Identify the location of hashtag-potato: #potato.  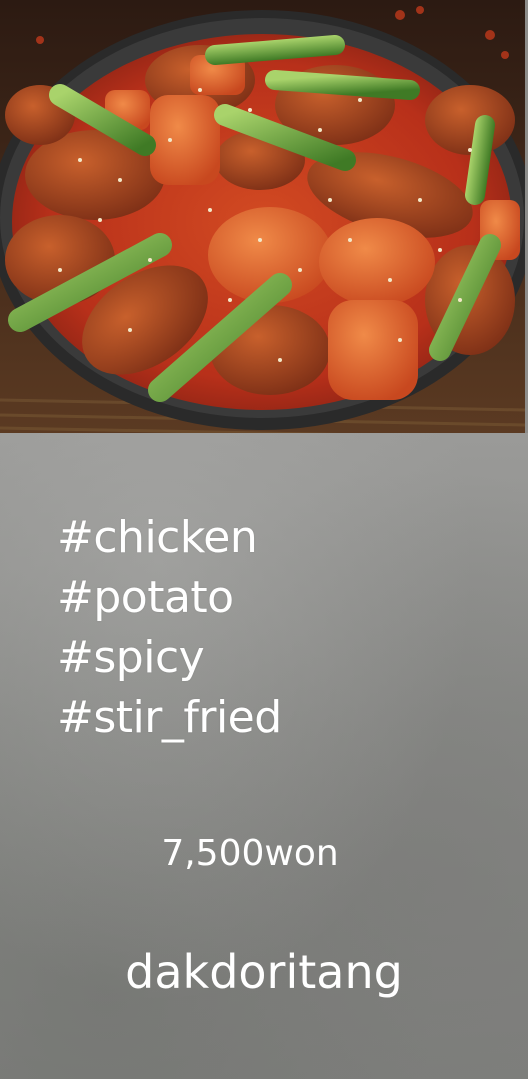
(145, 597).